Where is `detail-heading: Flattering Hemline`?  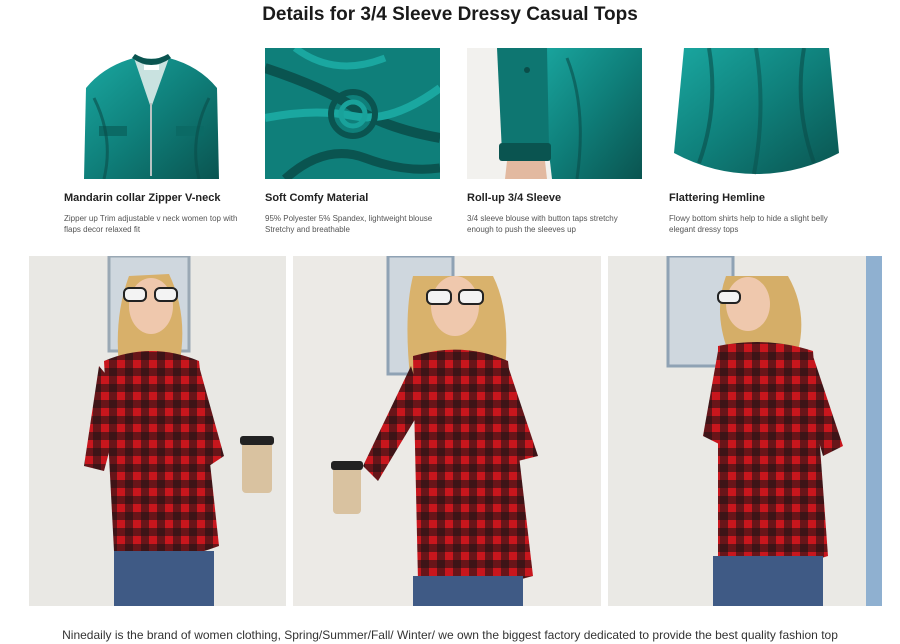
detail-heading: Flattering Hemline is located at coordinates (717, 198).